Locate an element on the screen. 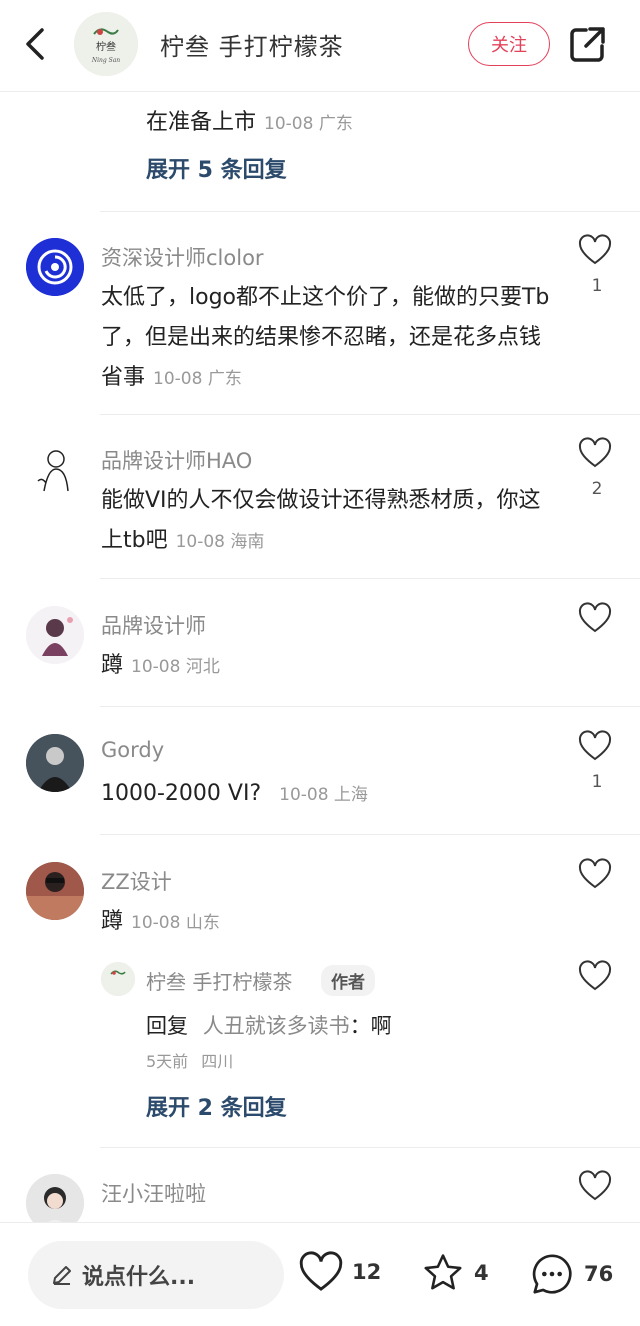  comment-total: 76 is located at coordinates (599, 1274).